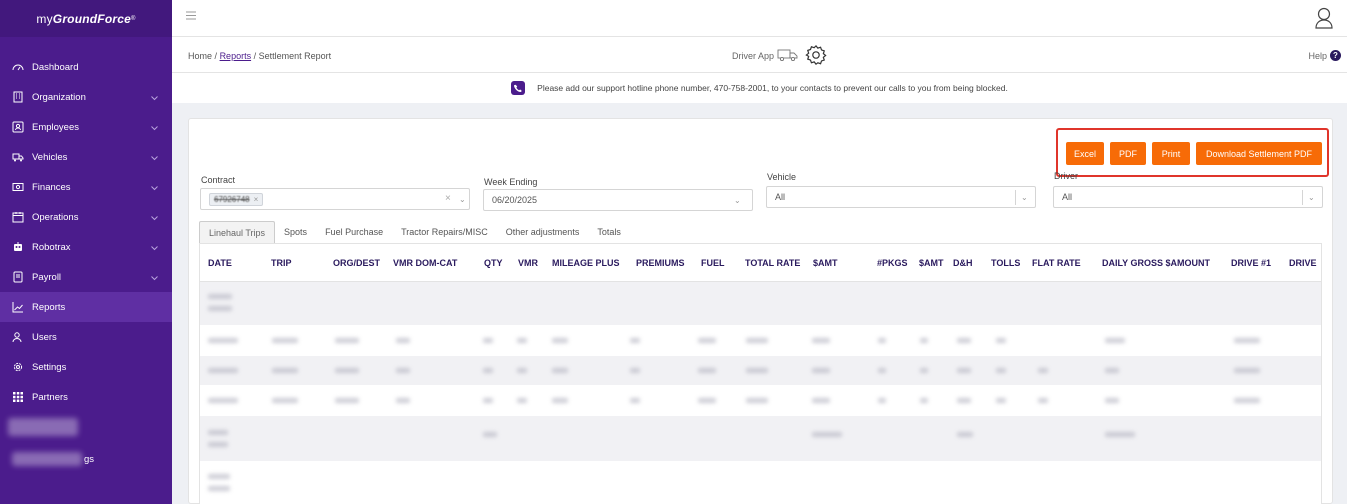  Describe the element at coordinates (51, 187) in the screenshot. I see `sidebar-item-label: Finances` at that location.